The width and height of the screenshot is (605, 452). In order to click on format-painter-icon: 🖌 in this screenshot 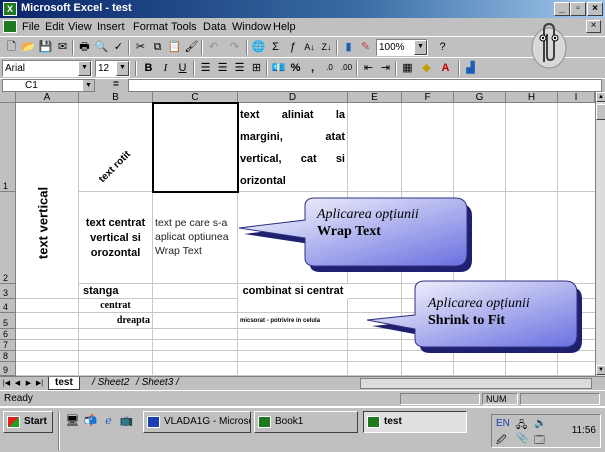, I will do `click(191, 47)`.